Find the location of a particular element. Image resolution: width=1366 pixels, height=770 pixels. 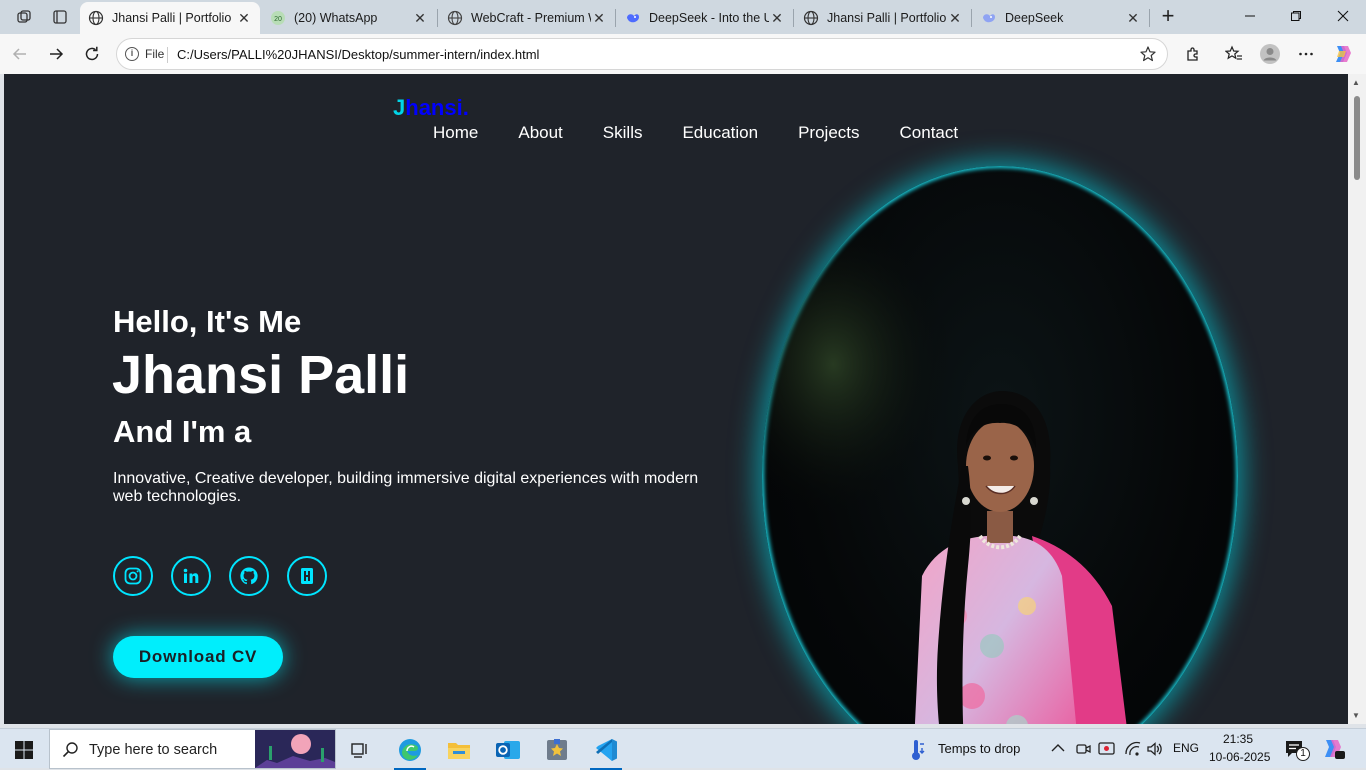

hero-greeting: Hello, It's Me is located at coordinates (207, 321).